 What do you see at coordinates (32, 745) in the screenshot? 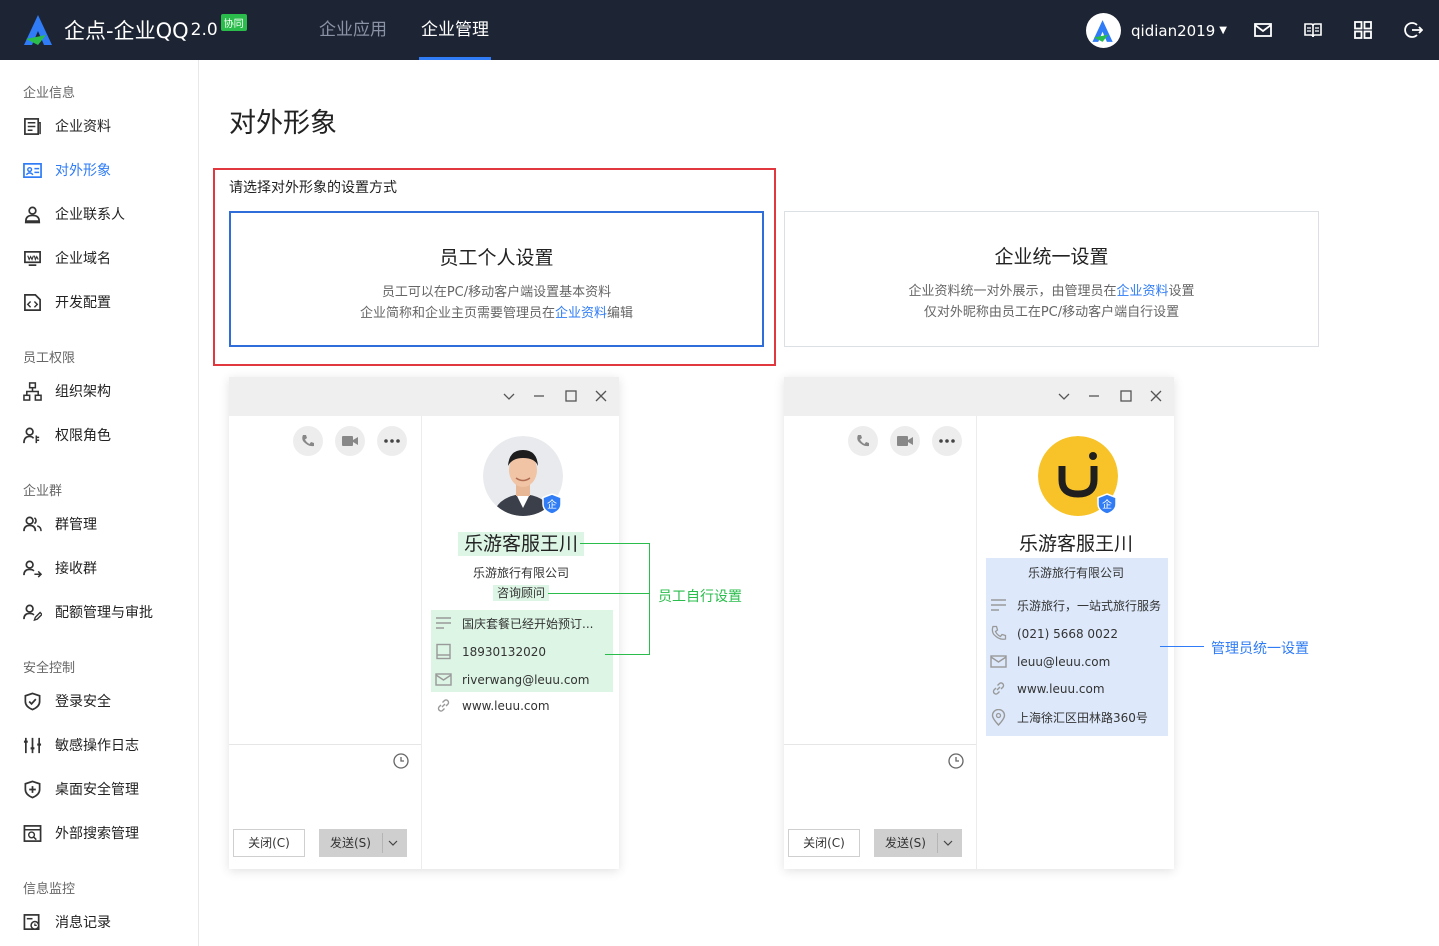
I see `sliders-icon` at bounding box center [32, 745].